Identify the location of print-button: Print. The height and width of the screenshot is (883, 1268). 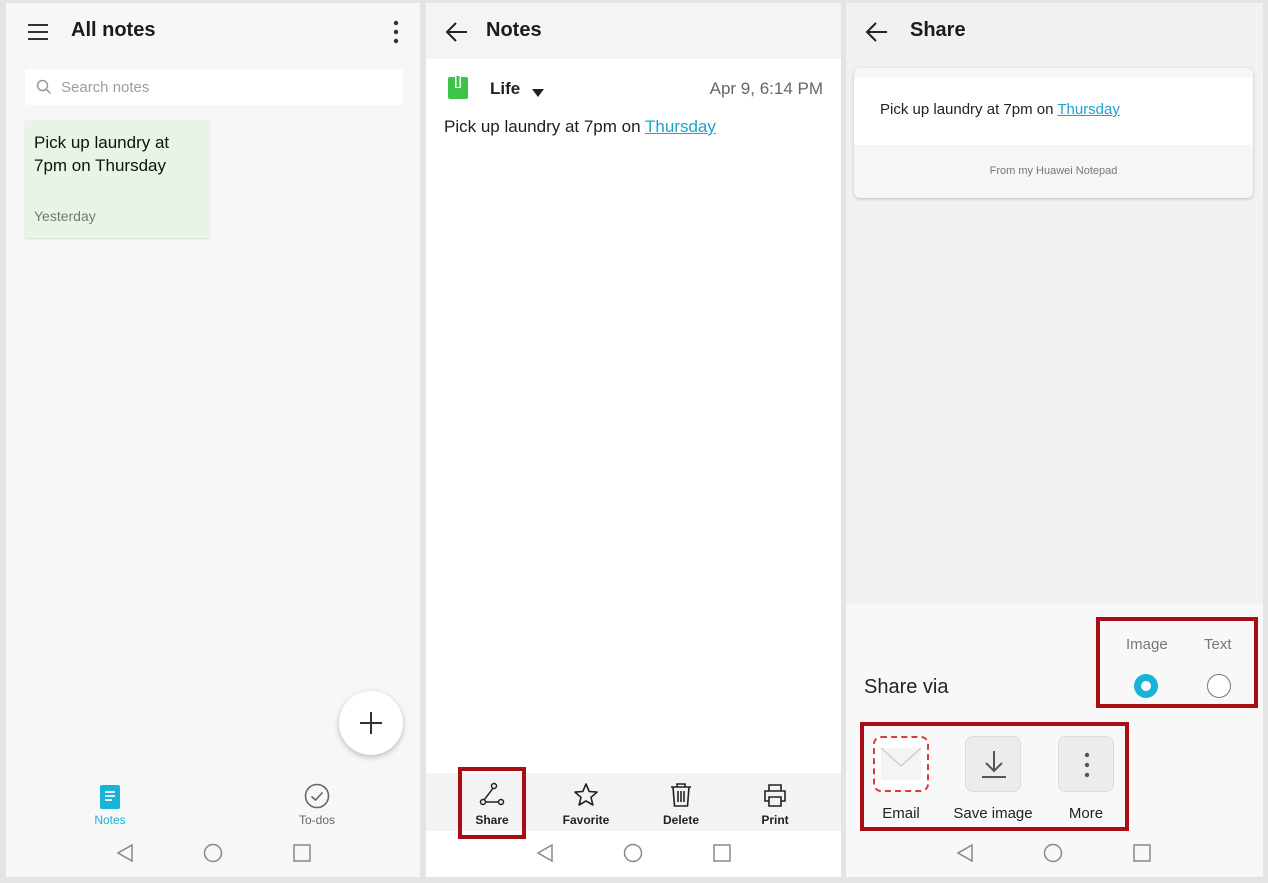
(775, 802).